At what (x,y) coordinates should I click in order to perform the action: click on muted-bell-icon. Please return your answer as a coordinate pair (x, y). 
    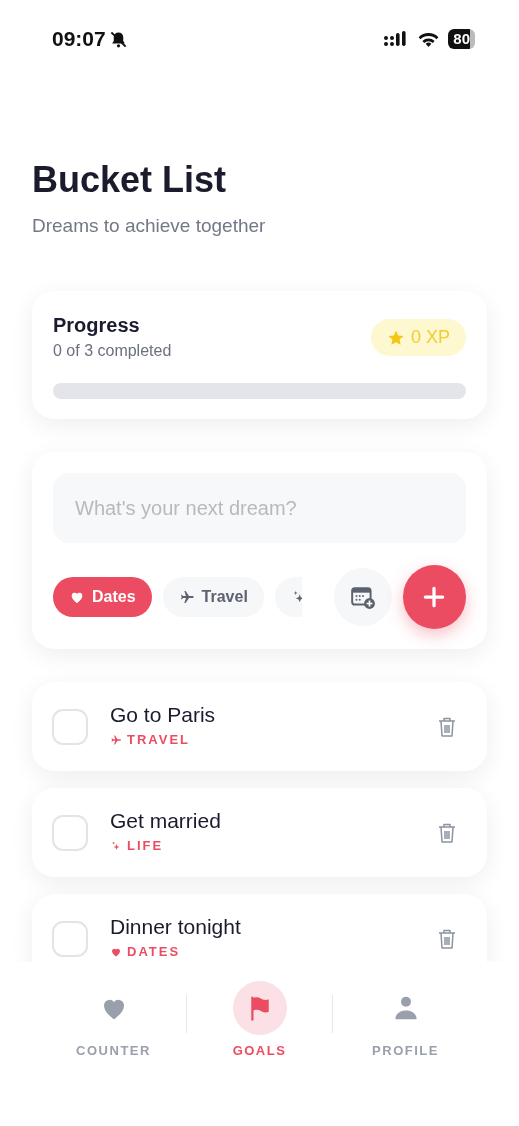
    Looking at the image, I should click on (118, 39).